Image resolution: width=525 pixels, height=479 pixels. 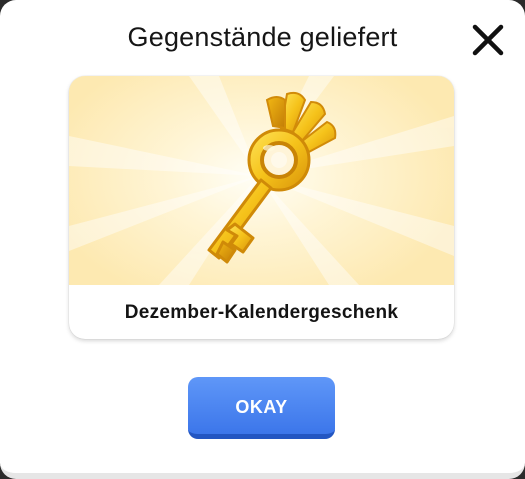 What do you see at coordinates (261, 408) in the screenshot?
I see `okay-button: OKAY` at bounding box center [261, 408].